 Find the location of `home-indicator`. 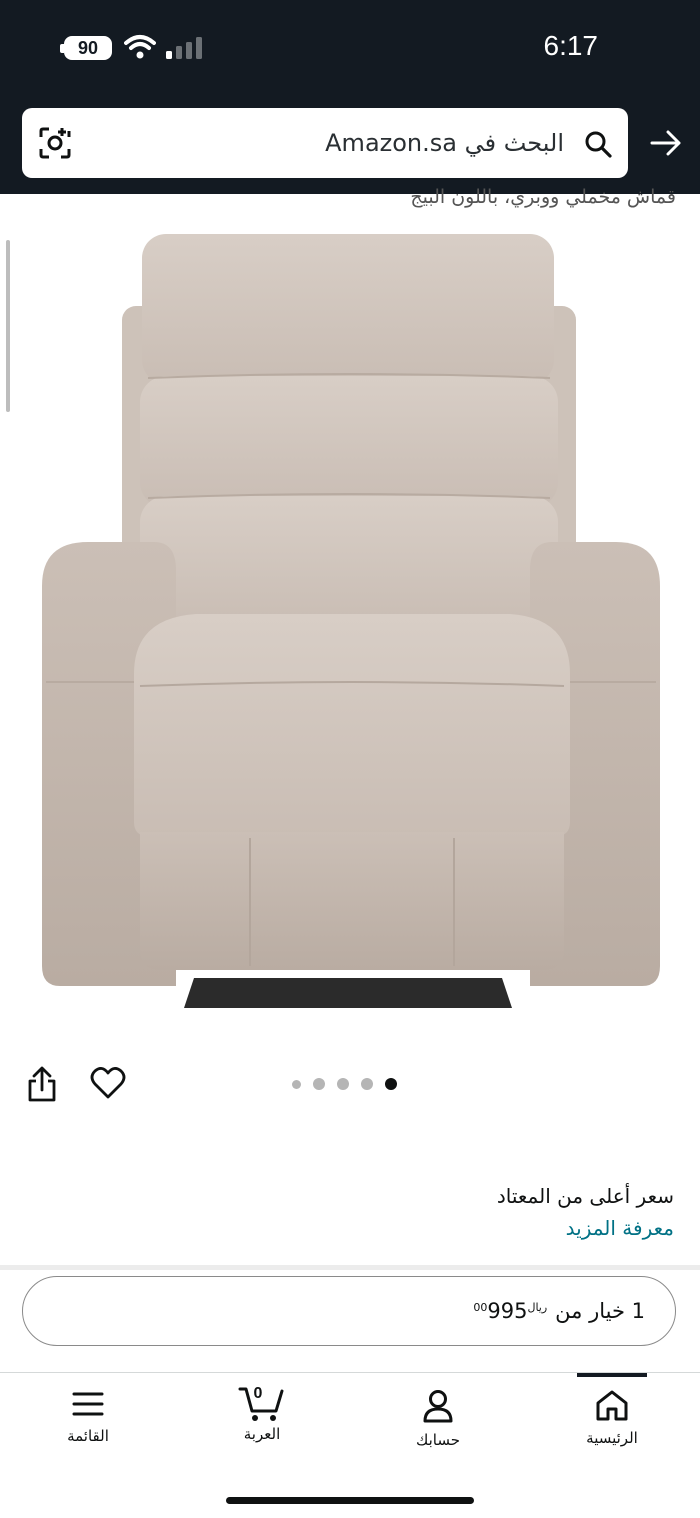

home-indicator is located at coordinates (350, 1500).